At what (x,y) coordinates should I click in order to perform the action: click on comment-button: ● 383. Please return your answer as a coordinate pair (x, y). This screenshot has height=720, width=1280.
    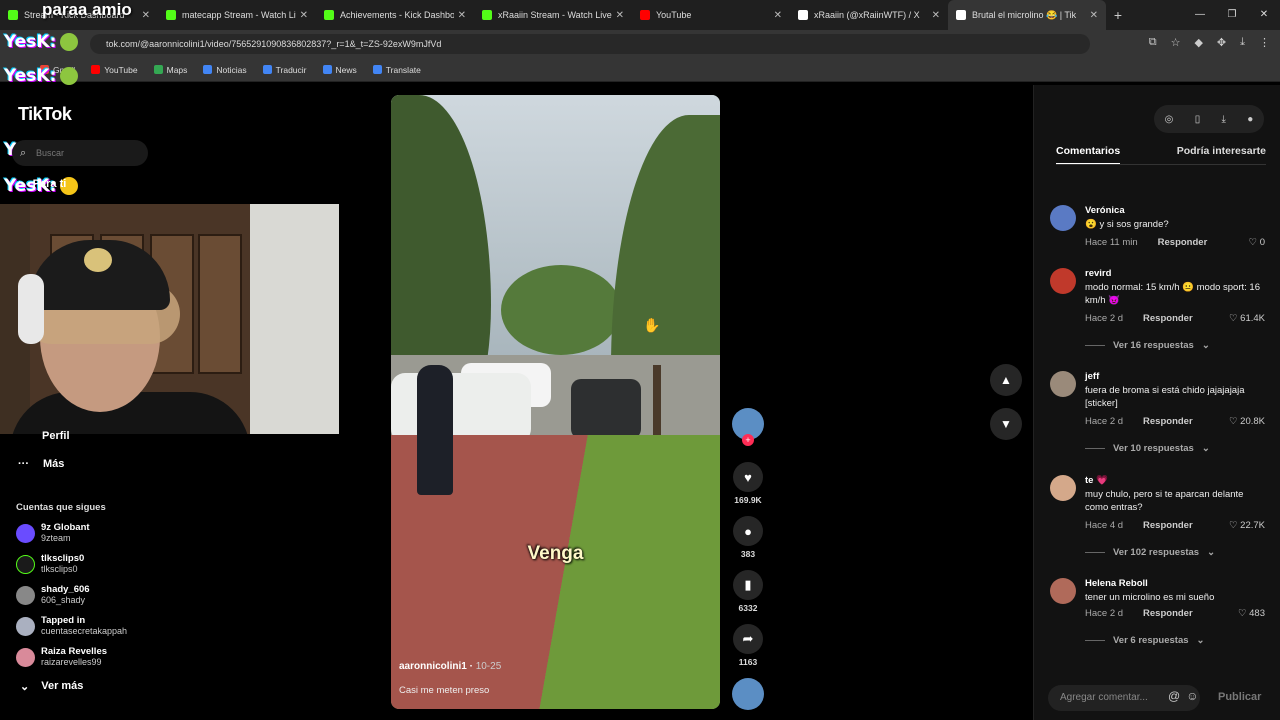
    Looking at the image, I should click on (748, 537).